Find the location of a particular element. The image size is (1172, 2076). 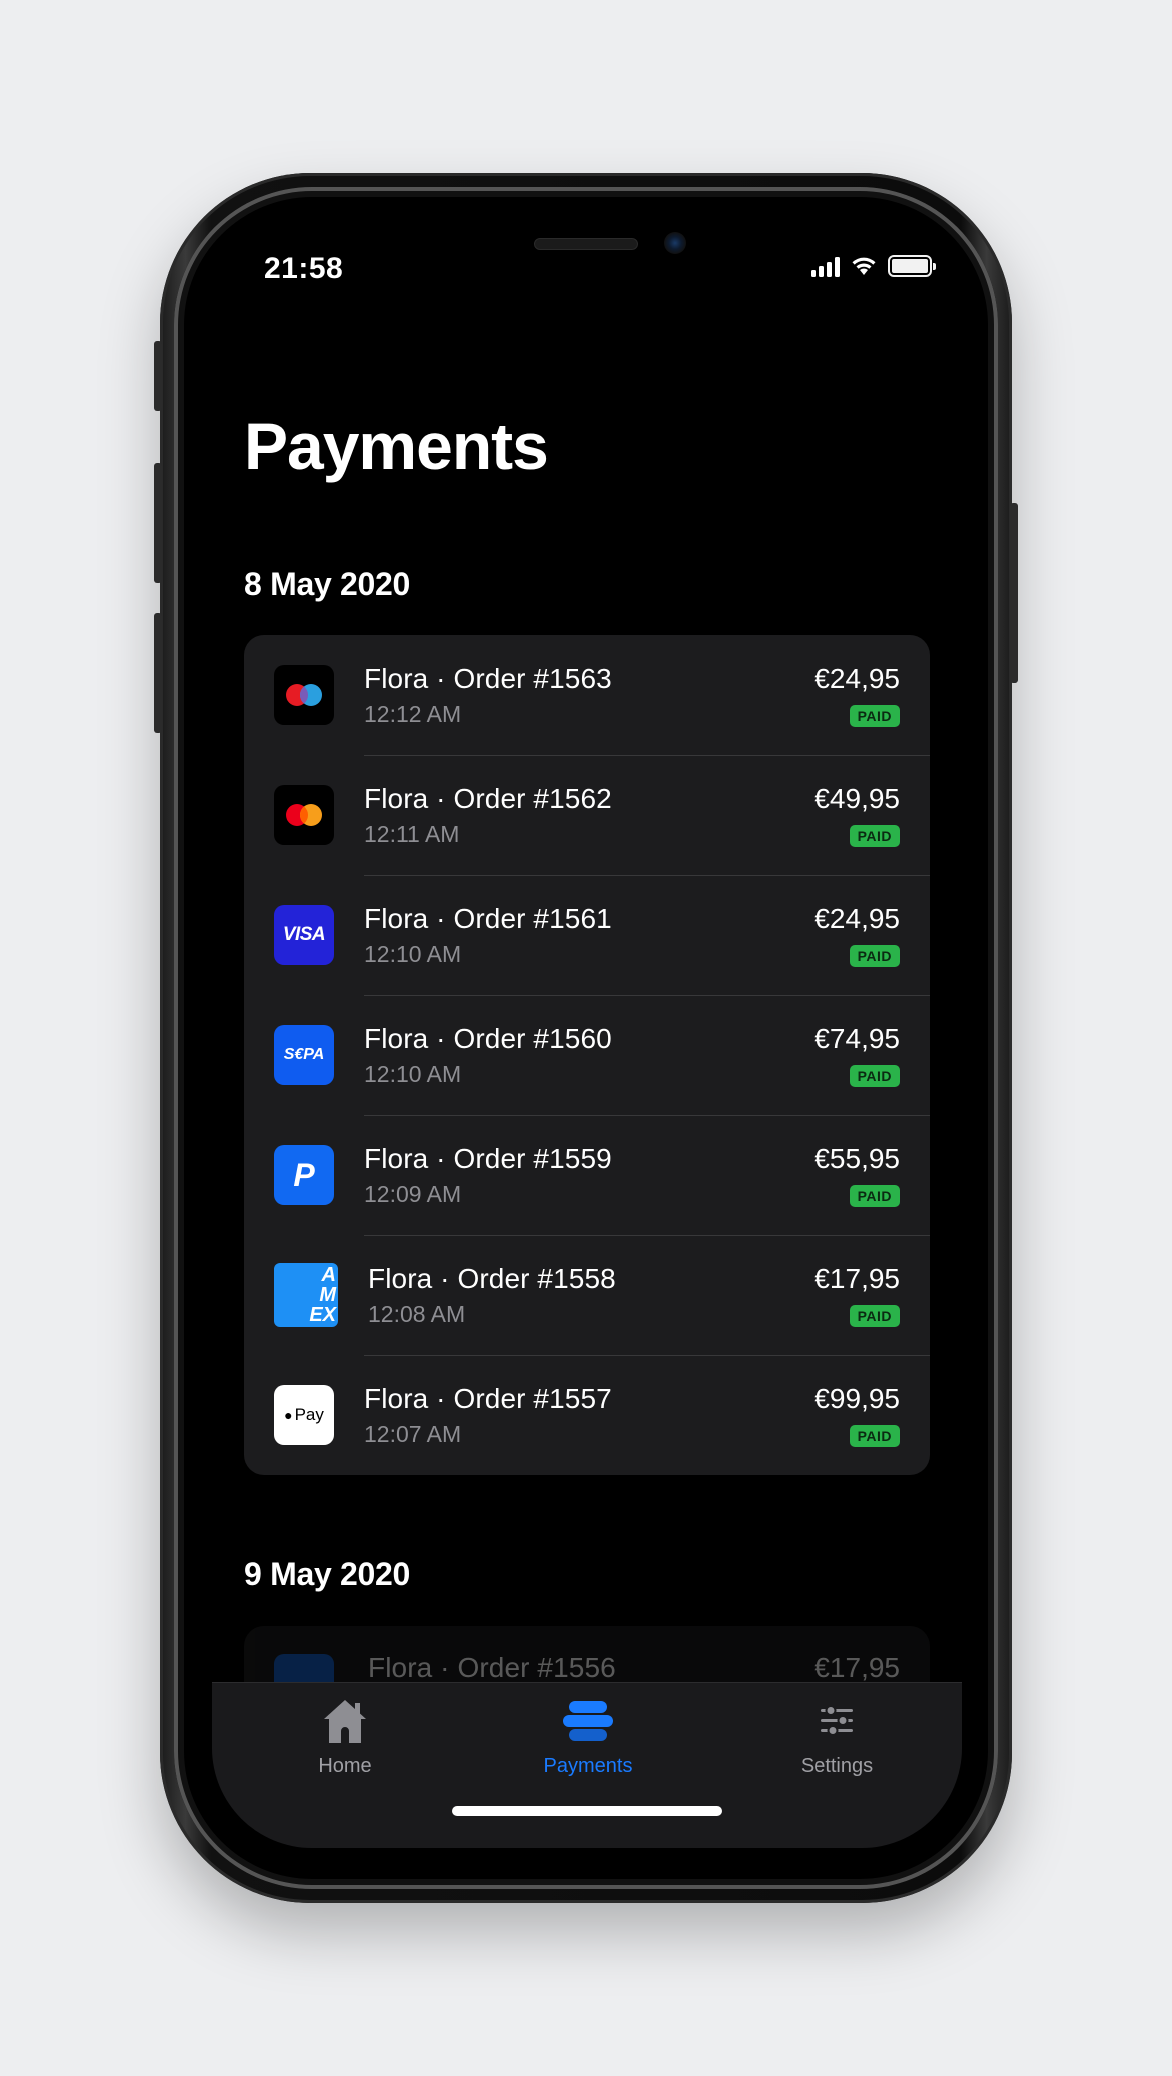

maestro-icon is located at coordinates (304, 695).